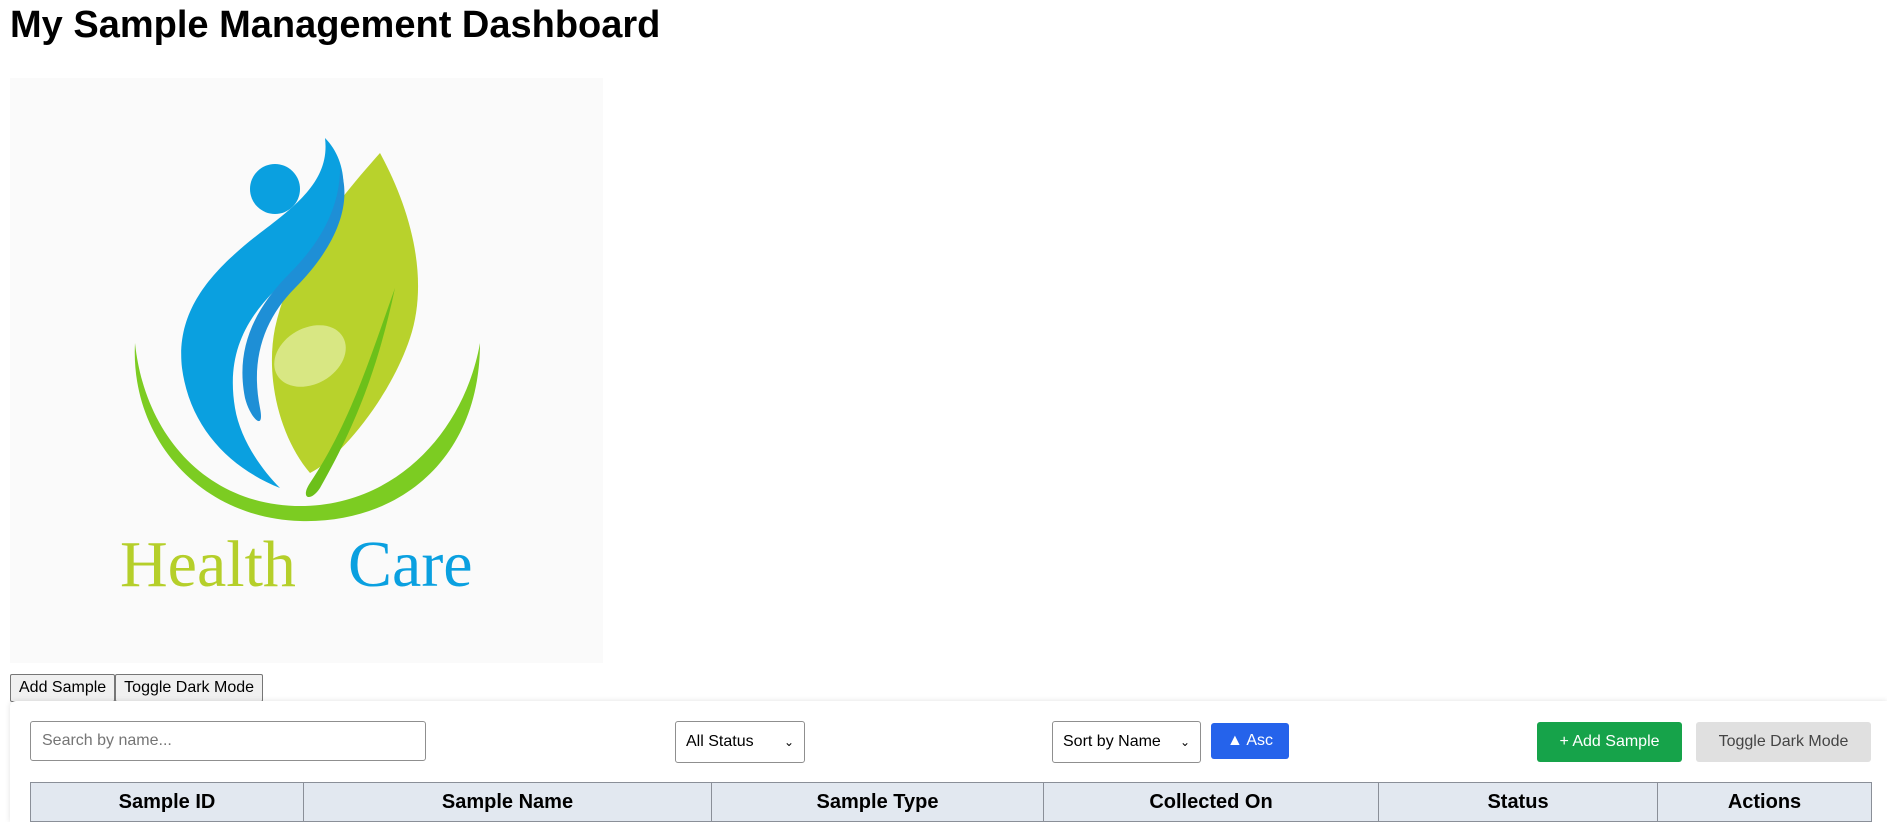 The width and height of the screenshot is (1887, 822). I want to click on toggle-dark-mode-button: Toggle Dark Mode, so click(1783, 742).